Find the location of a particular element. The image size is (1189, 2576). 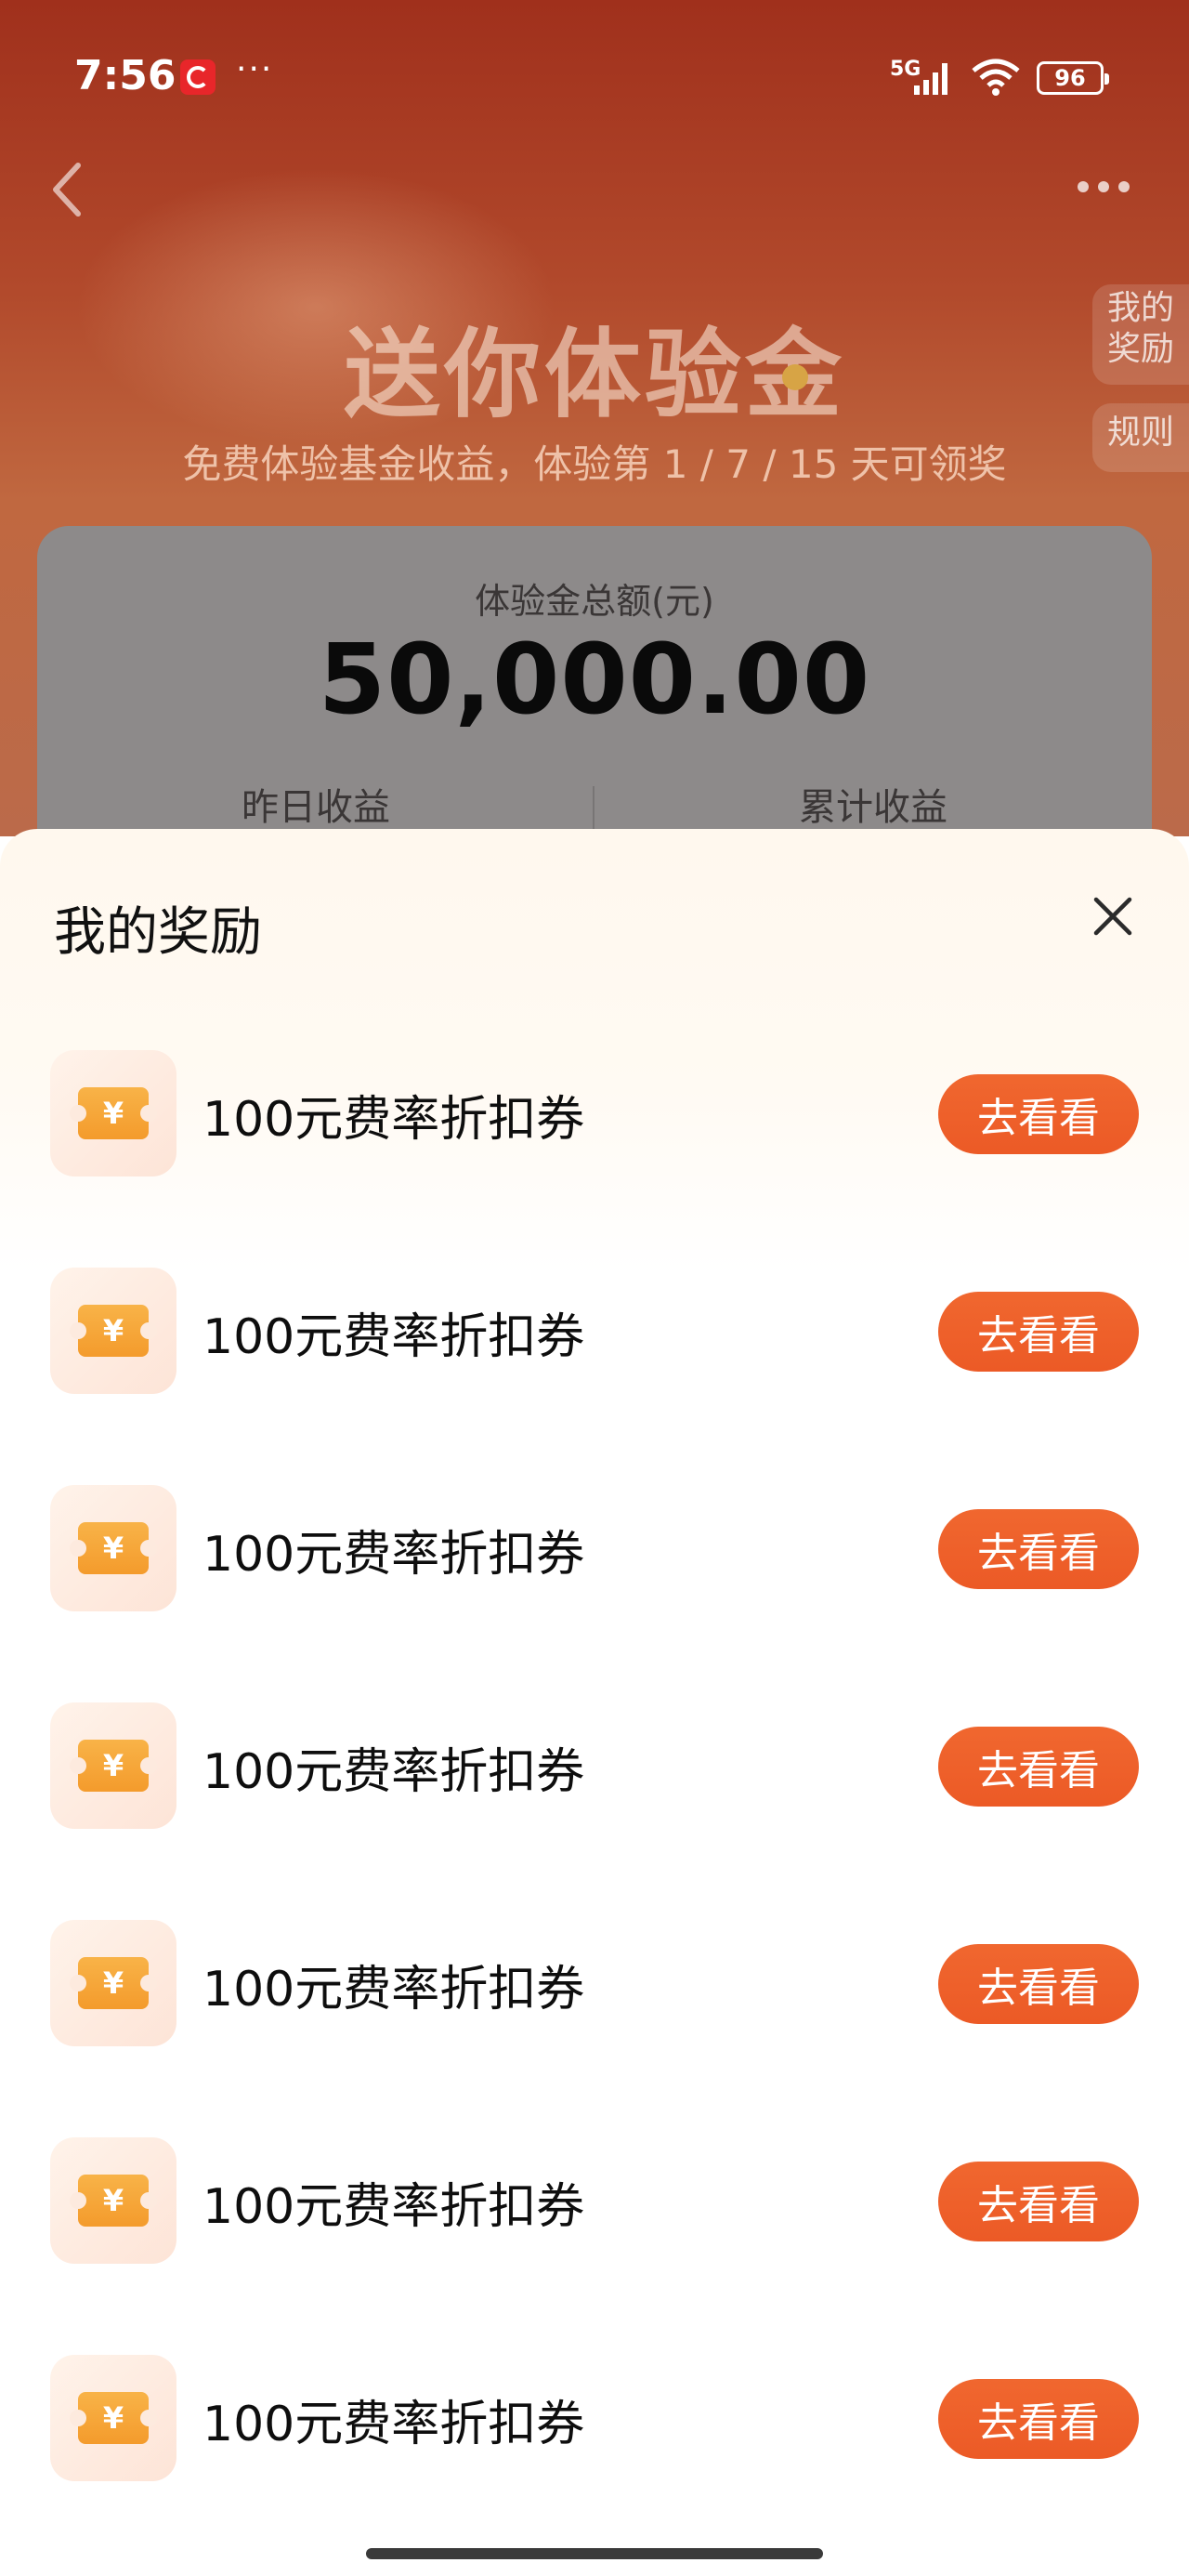

signal-icon is located at coordinates (930, 79).